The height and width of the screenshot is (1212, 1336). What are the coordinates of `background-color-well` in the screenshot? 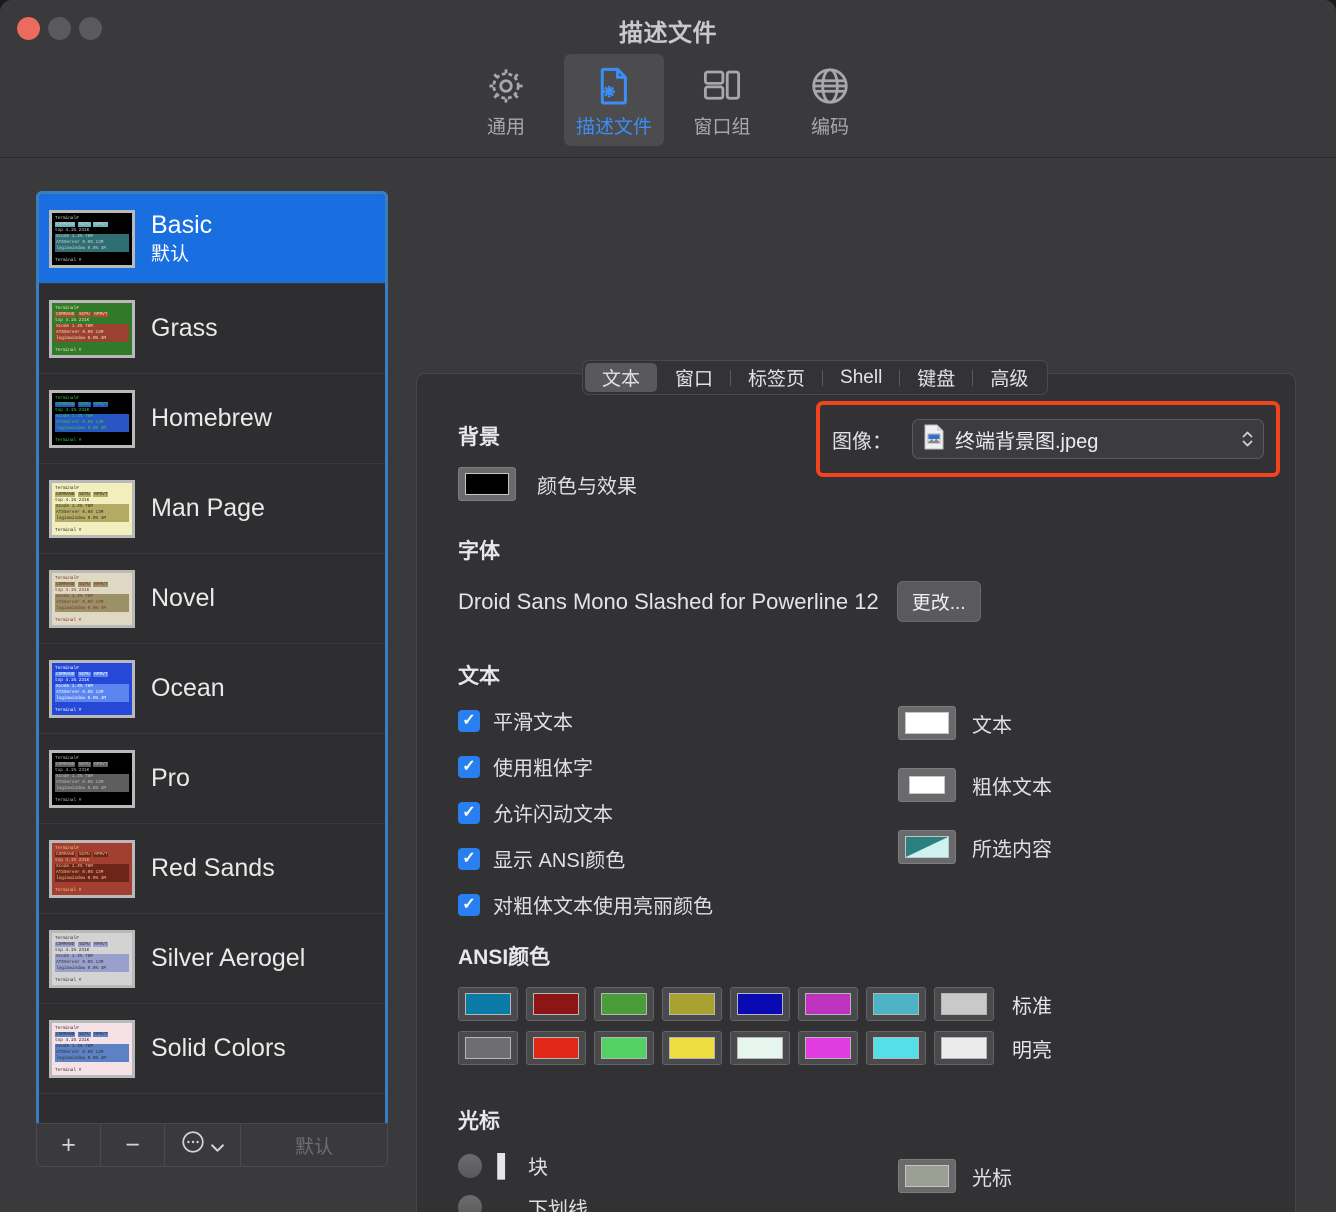 It's located at (487, 484).